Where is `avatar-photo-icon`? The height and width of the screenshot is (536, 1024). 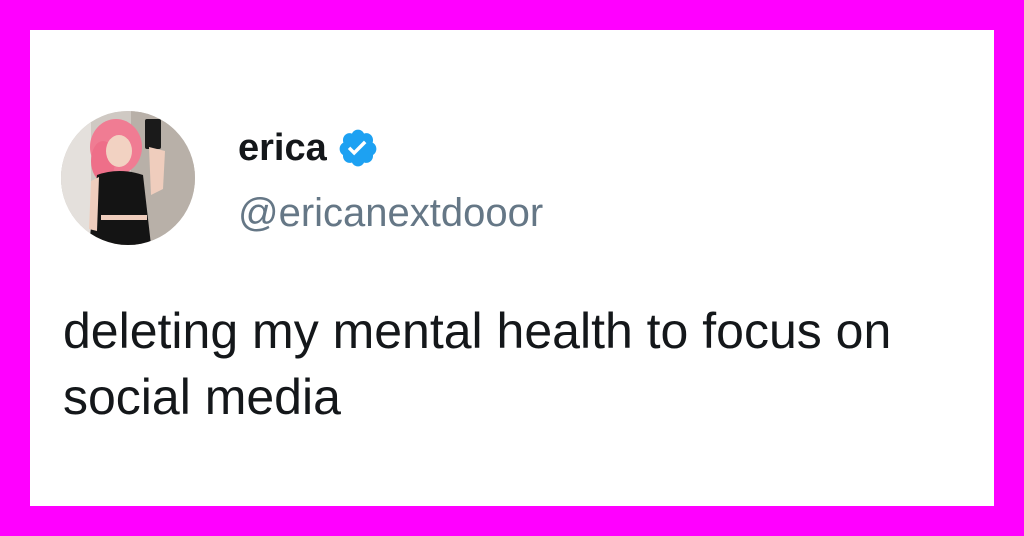
avatar-photo-icon is located at coordinates (128, 178).